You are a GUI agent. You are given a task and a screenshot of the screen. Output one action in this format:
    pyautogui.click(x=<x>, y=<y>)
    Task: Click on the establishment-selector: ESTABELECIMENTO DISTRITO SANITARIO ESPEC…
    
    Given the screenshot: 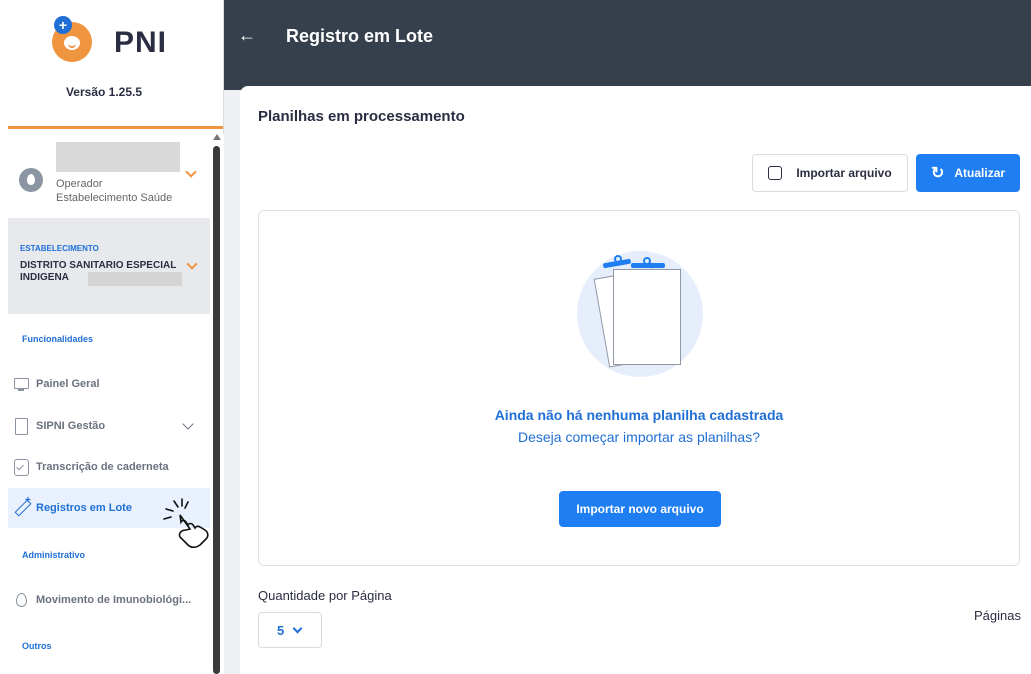 What is the action you would take?
    pyautogui.click(x=109, y=266)
    